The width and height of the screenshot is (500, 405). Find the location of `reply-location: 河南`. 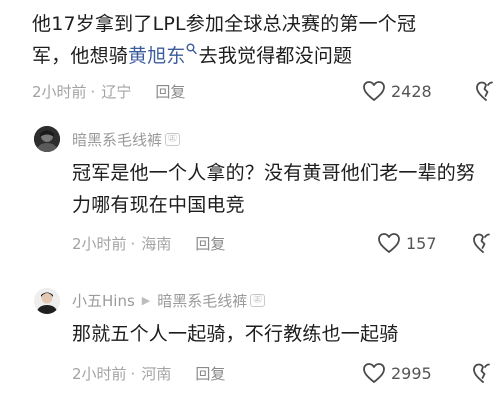

reply-location: 河南 is located at coordinates (149, 373).